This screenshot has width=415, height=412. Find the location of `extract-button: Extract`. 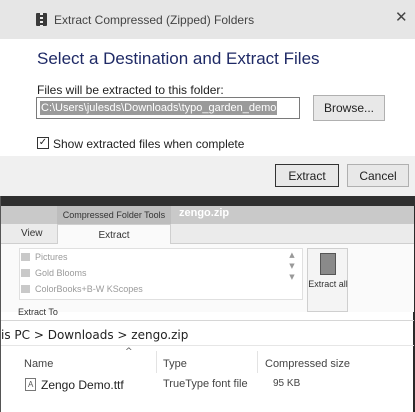

extract-button: Extract is located at coordinates (307, 175).